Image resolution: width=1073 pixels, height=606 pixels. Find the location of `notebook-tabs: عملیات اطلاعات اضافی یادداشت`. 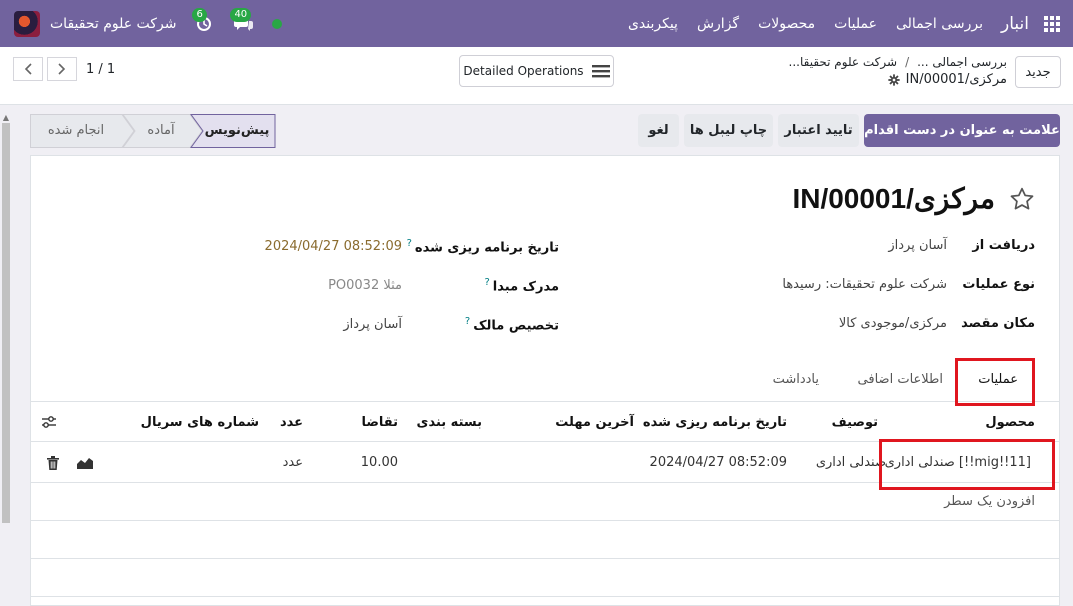

notebook-tabs: عملیات اطلاعات اضافی یادداشت is located at coordinates (545, 379).